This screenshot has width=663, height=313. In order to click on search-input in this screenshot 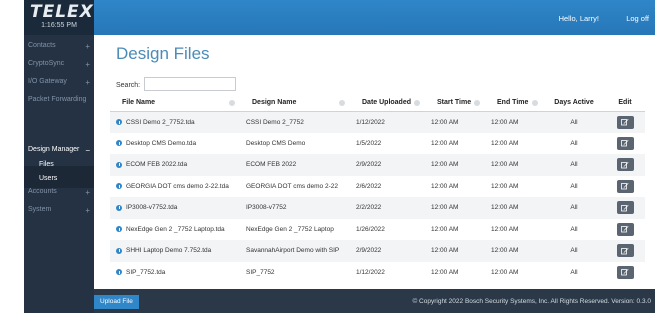, I will do `click(190, 84)`.